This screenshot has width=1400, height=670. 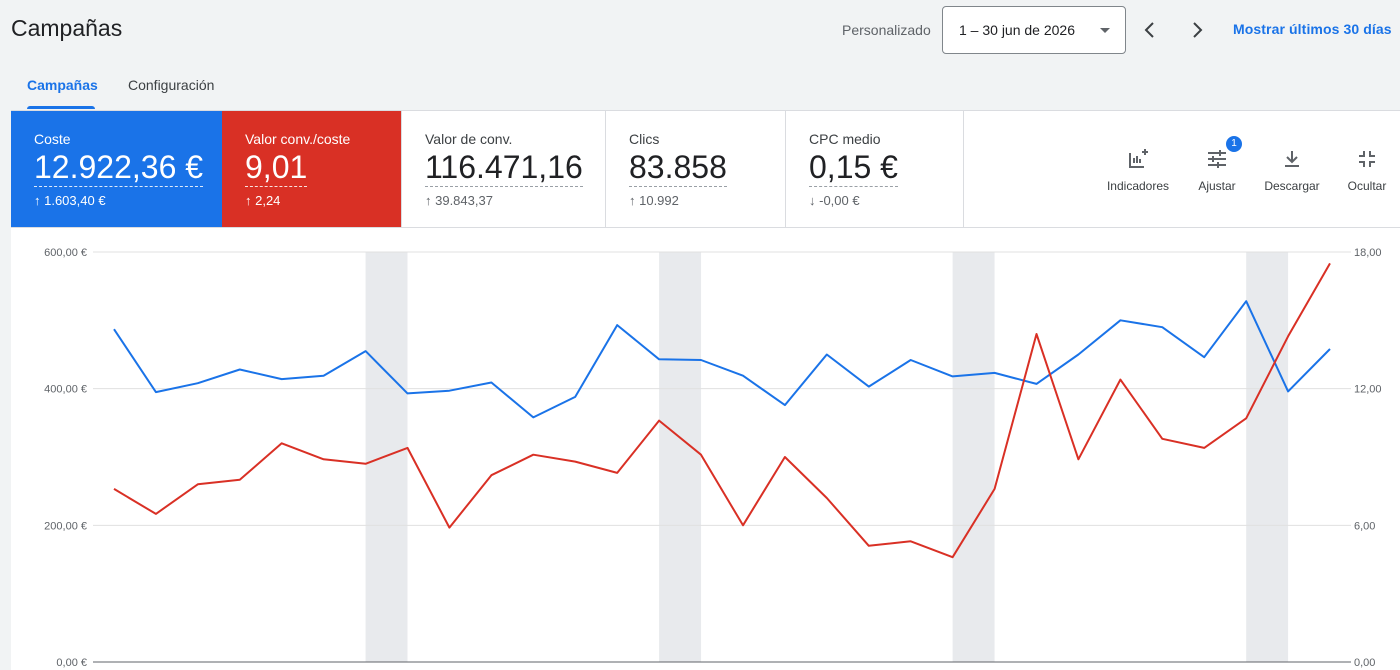 I want to click on chevron-right-icon, so click(x=1198, y=30).